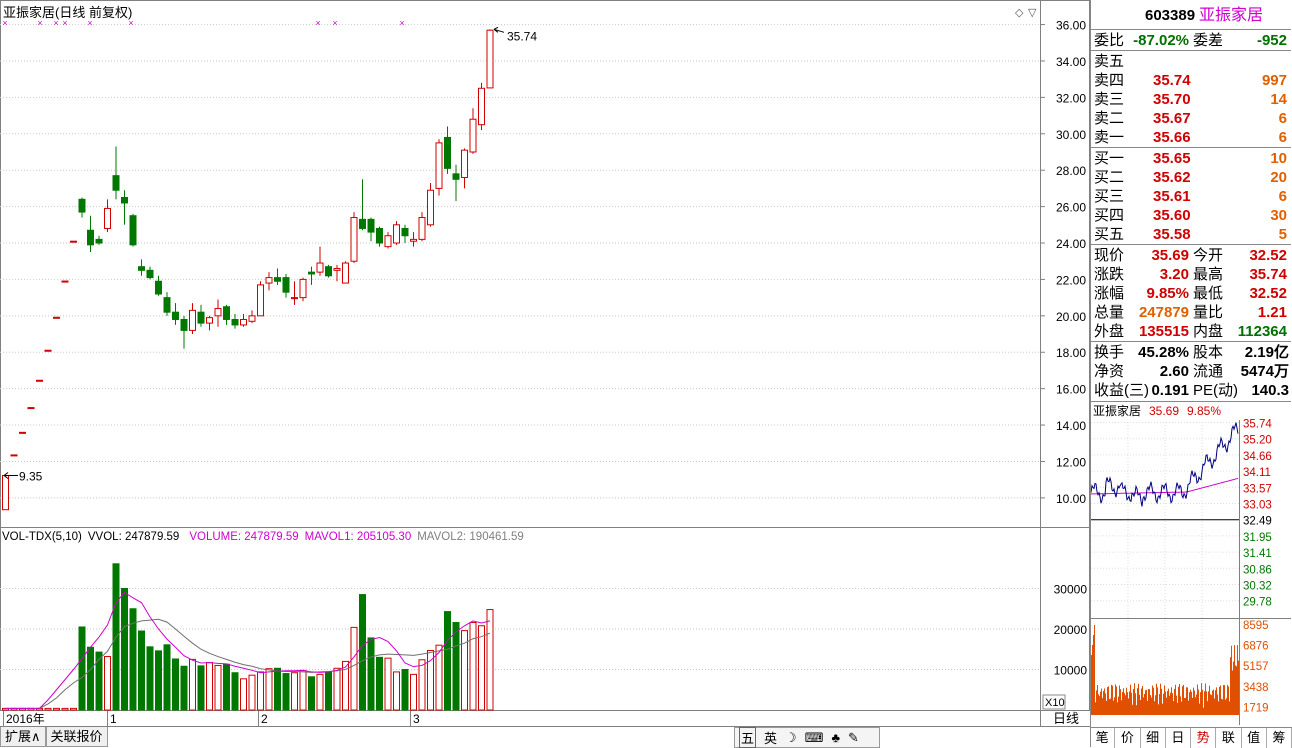 This screenshot has height=748, width=1292. I want to click on view-tab: 值, so click(1254, 738).